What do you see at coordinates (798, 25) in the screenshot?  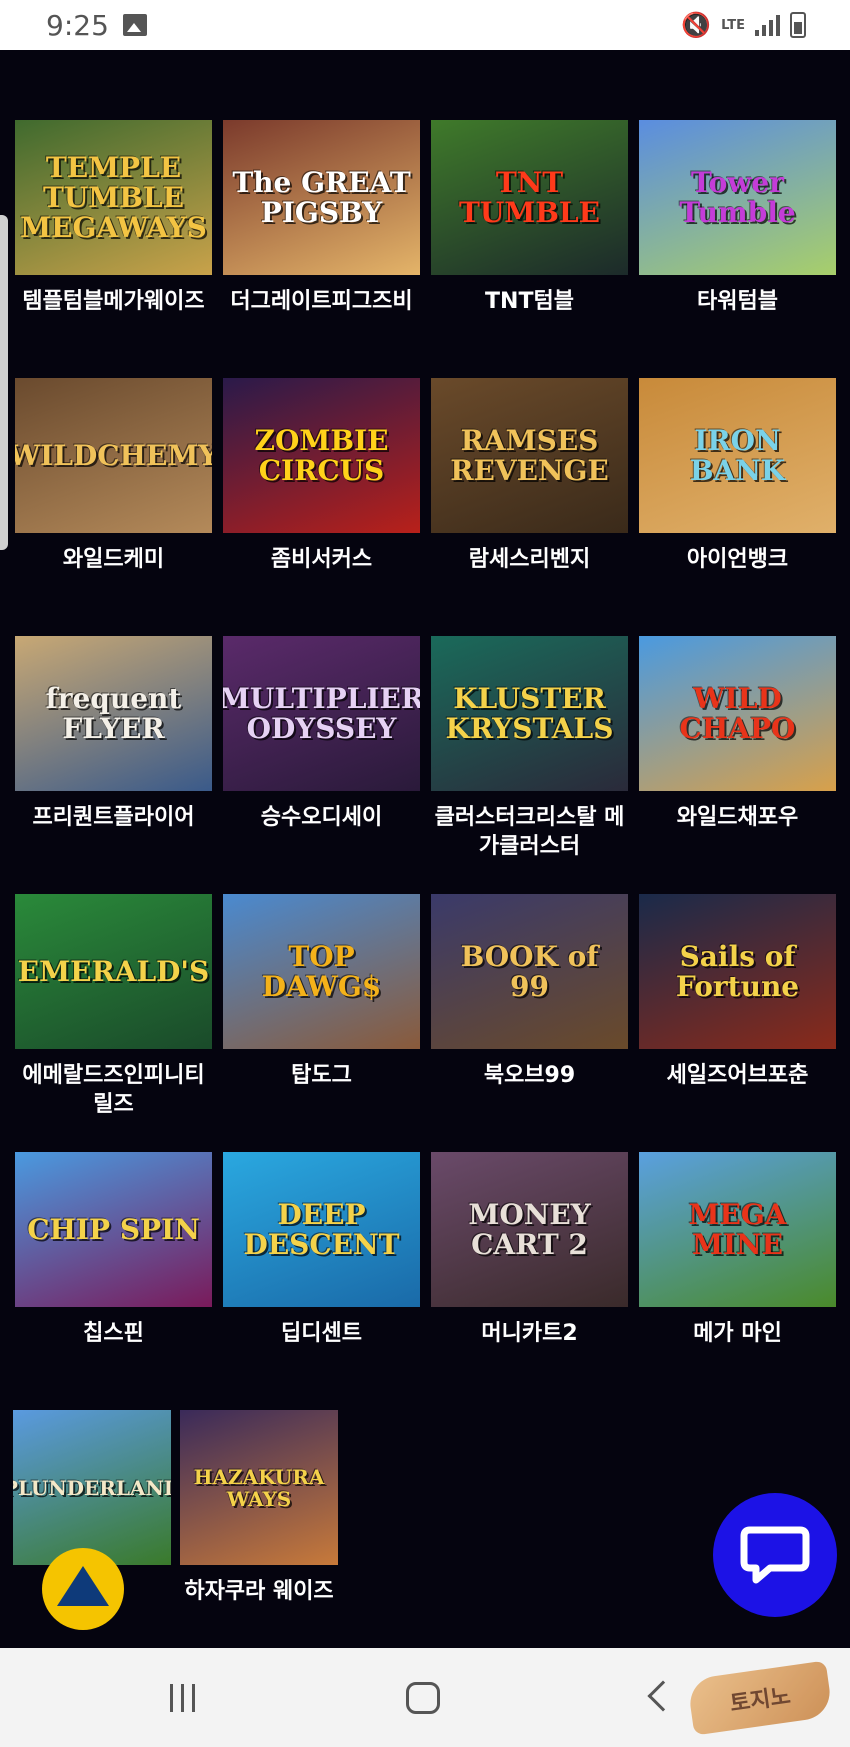 I see `battery-icon` at bounding box center [798, 25].